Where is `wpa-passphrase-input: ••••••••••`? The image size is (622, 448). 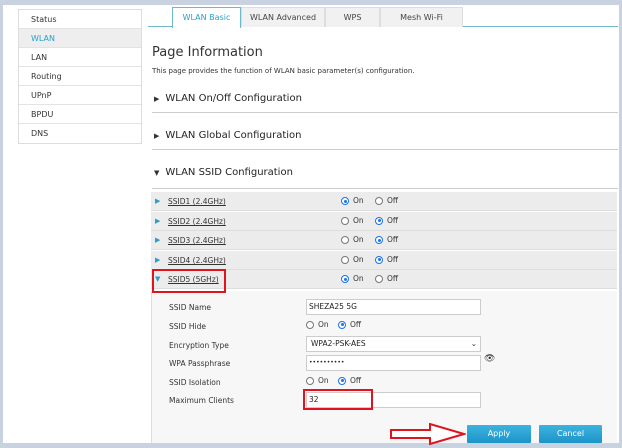 wpa-passphrase-input: •••••••••• is located at coordinates (393, 363).